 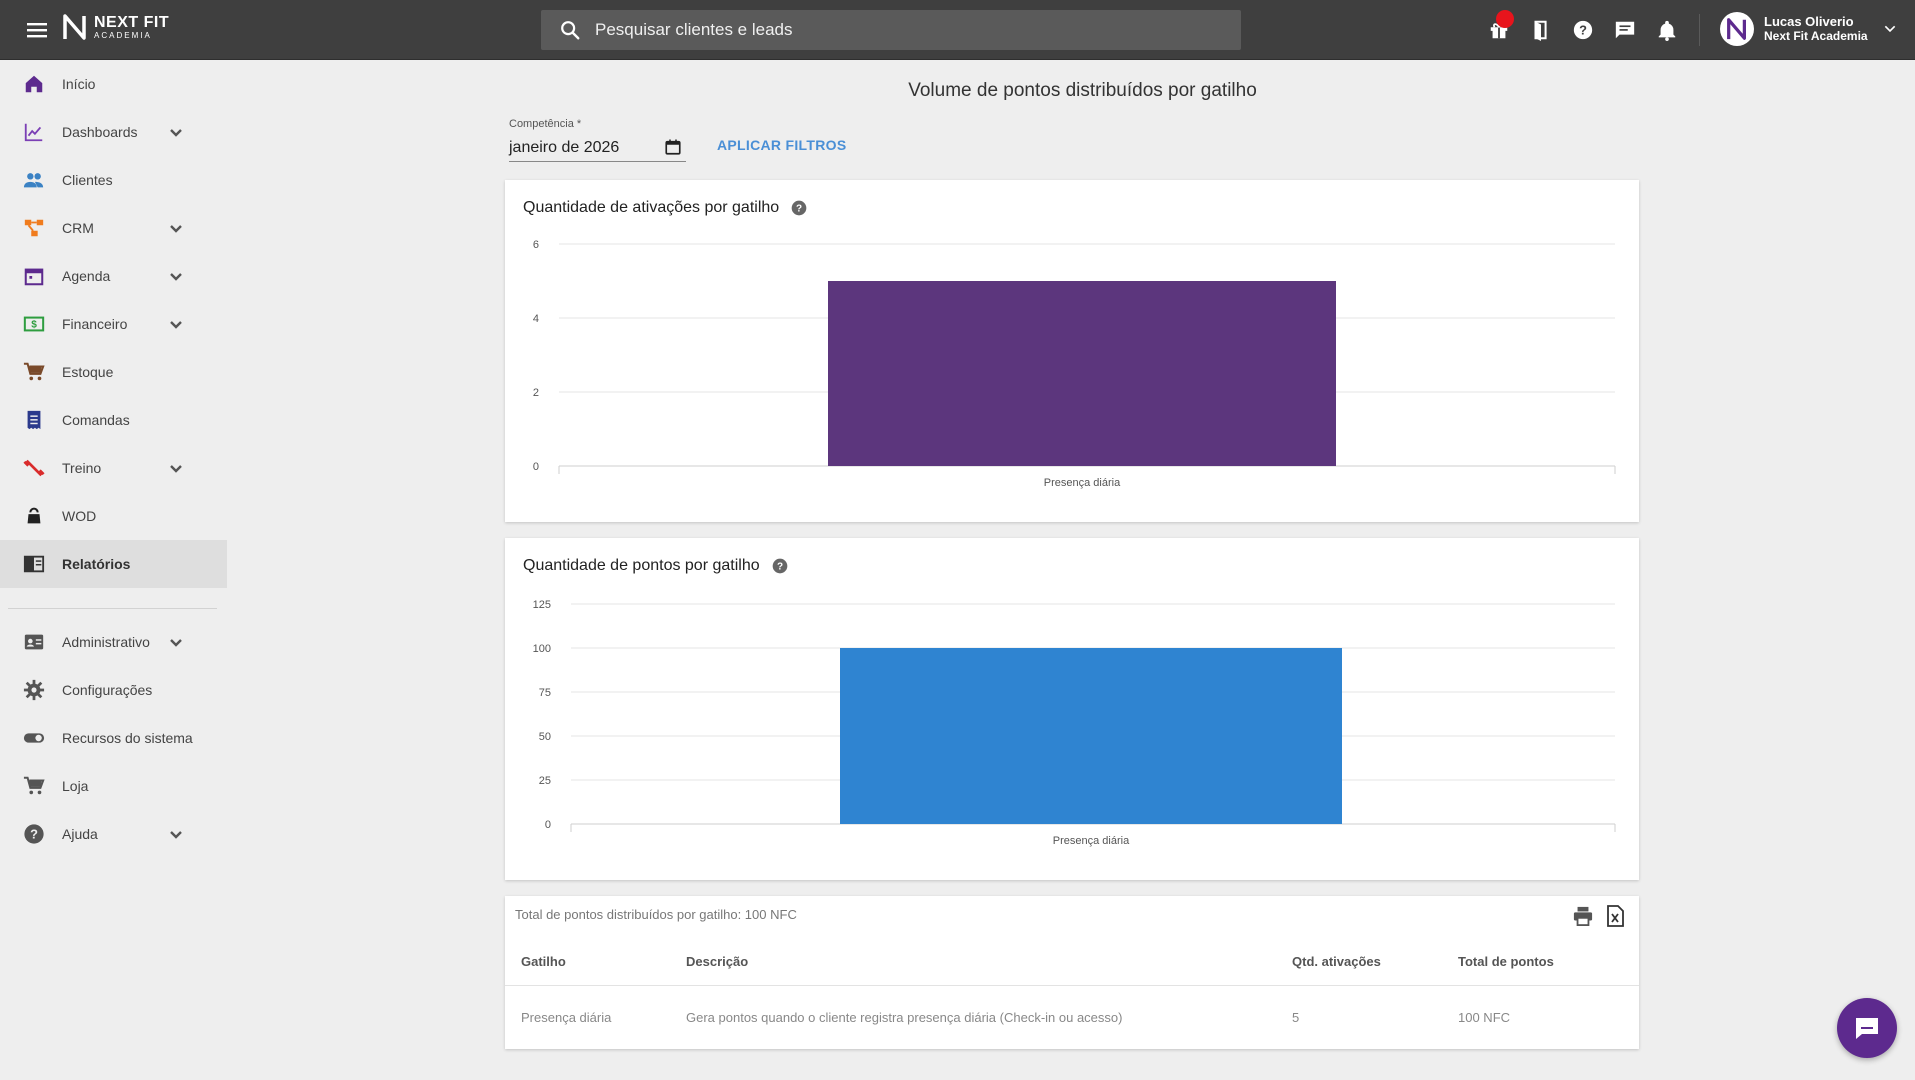 What do you see at coordinates (82, 468) in the screenshot?
I see `sidebar-item-label: Treino` at bounding box center [82, 468].